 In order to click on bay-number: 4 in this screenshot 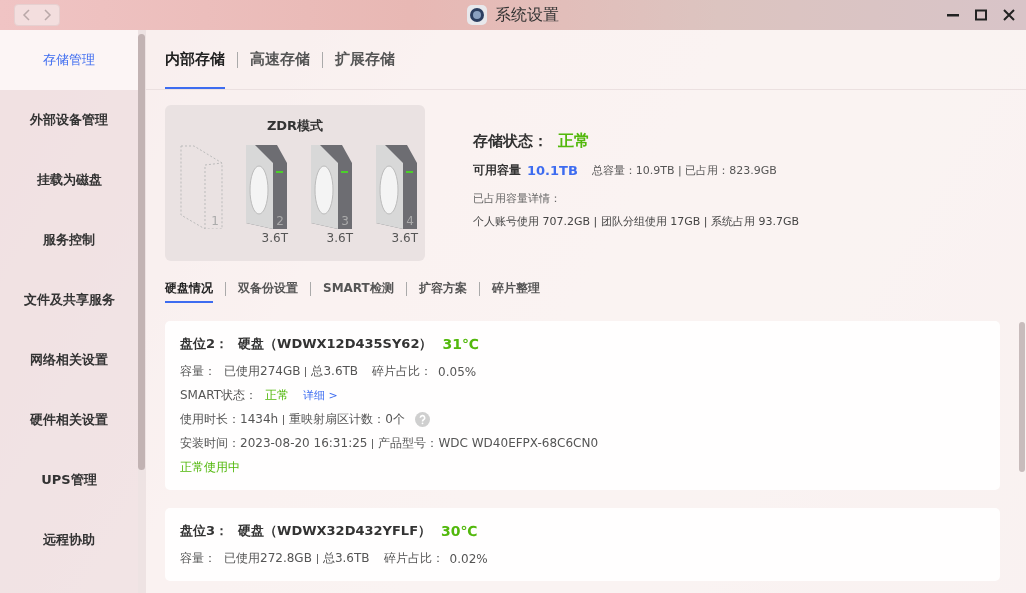, I will do `click(410, 221)`.